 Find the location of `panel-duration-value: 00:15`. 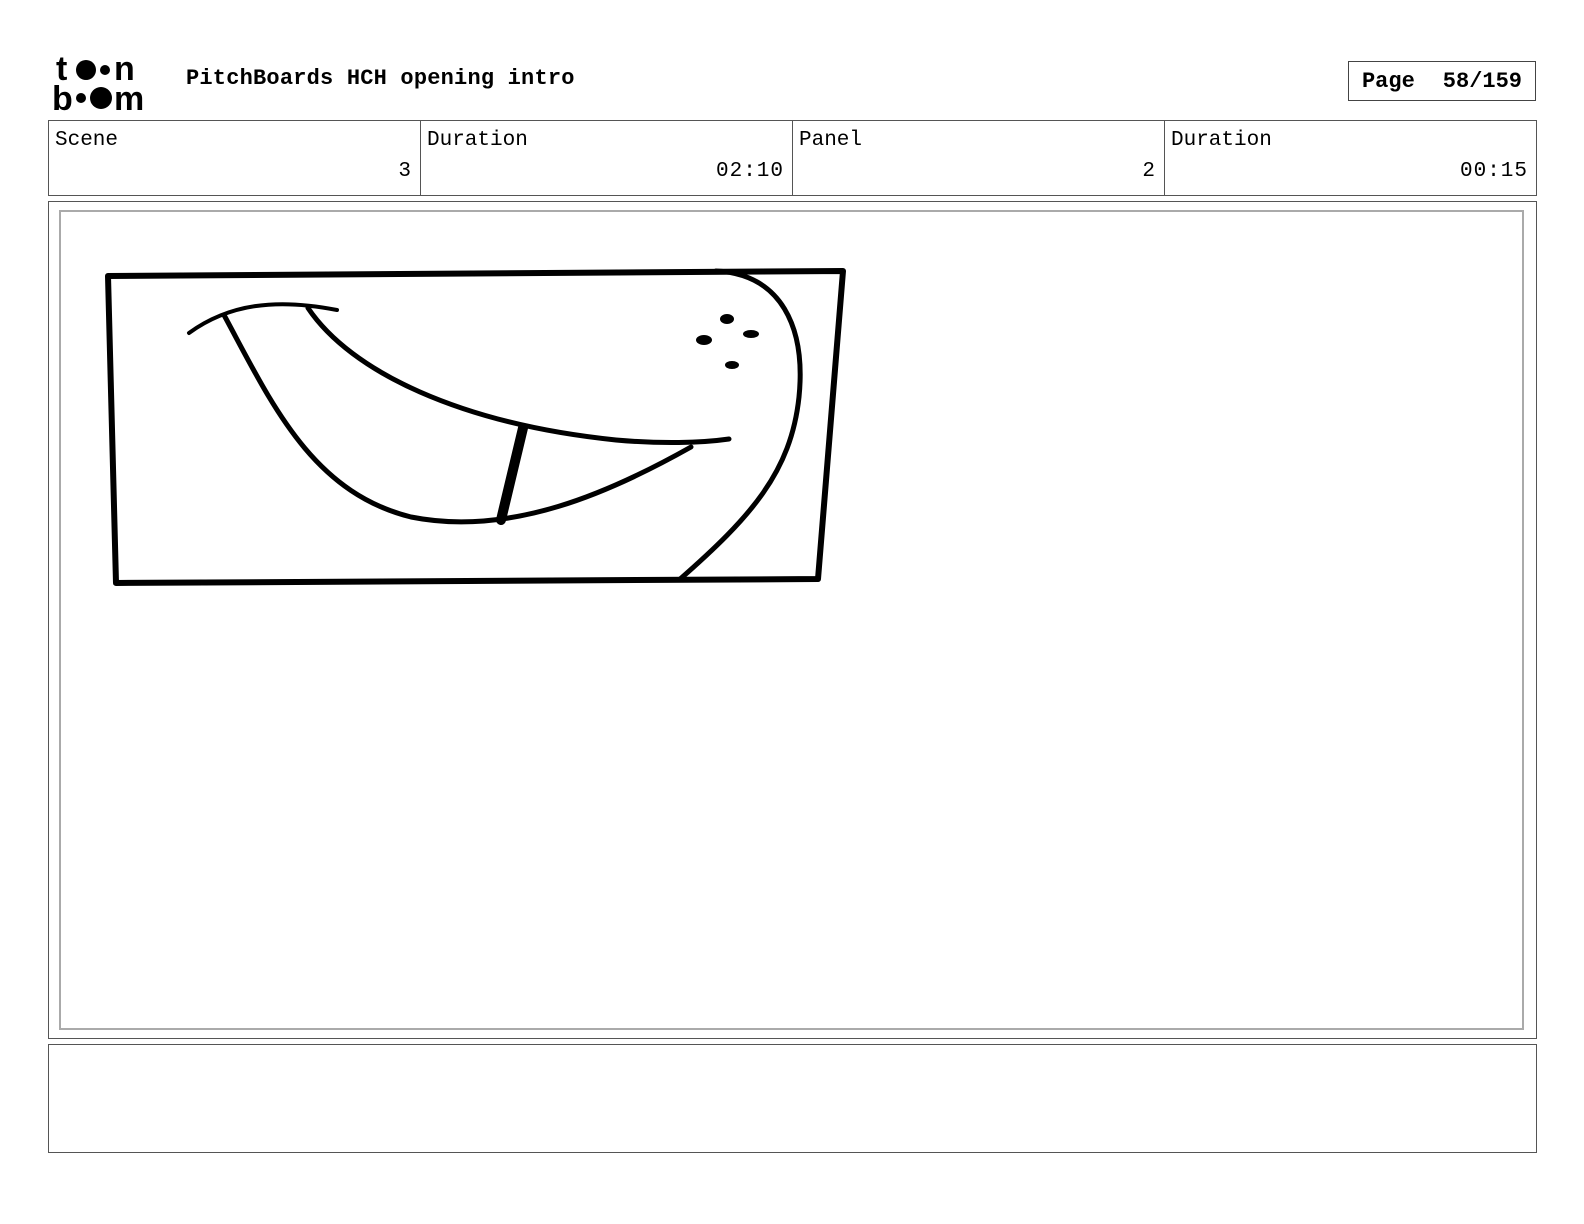

panel-duration-value: 00:15 is located at coordinates (1493, 171).